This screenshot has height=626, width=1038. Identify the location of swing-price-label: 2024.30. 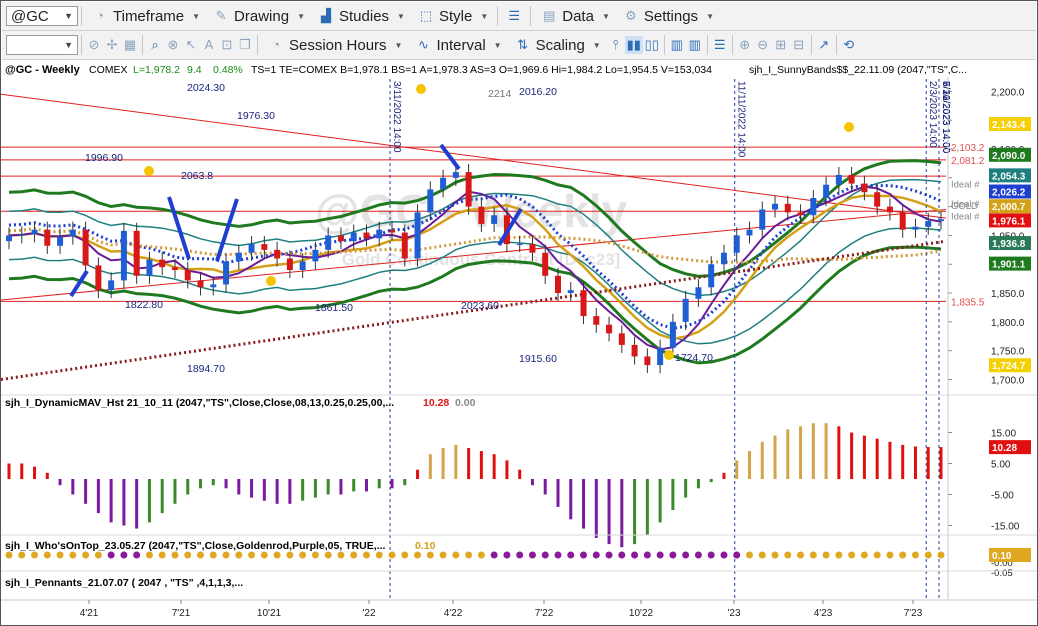
(206, 88).